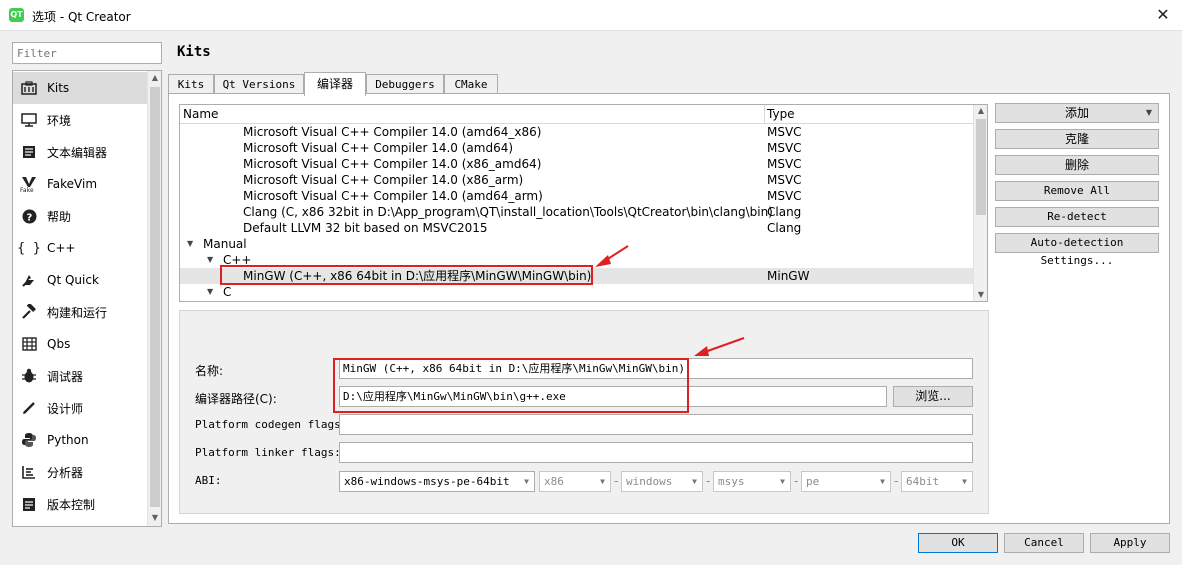 This screenshot has height=565, width=1182. What do you see at coordinates (1077, 217) in the screenshot?
I see `redetect-button: Re-detect` at bounding box center [1077, 217].